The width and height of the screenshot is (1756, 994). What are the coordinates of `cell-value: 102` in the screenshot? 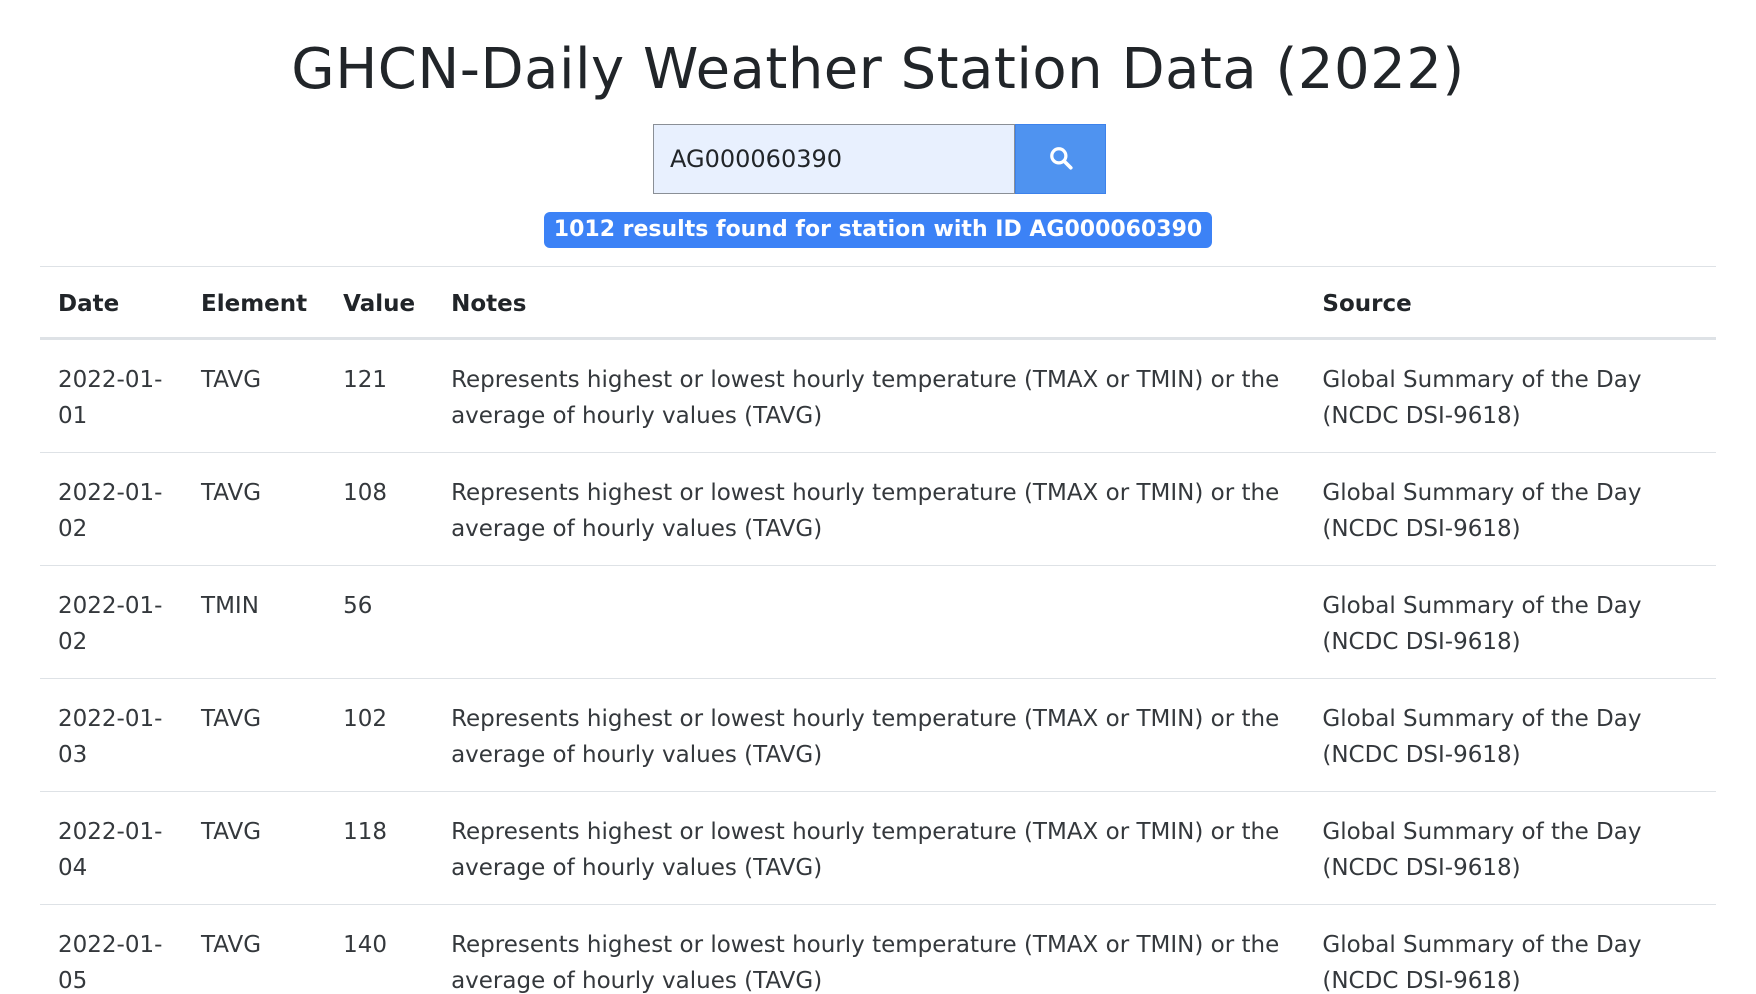 It's located at (379, 735).